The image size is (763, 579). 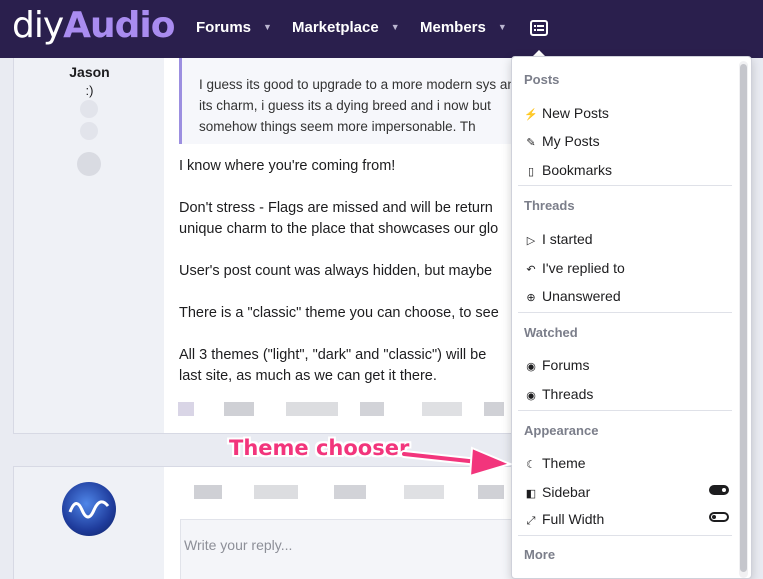 I want to click on menu-item-label: Bookmarks, so click(x=577, y=170).